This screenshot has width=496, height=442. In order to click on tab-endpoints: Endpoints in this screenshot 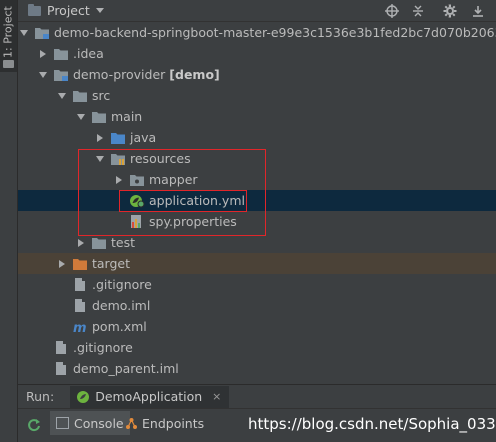, I will do `click(164, 423)`.